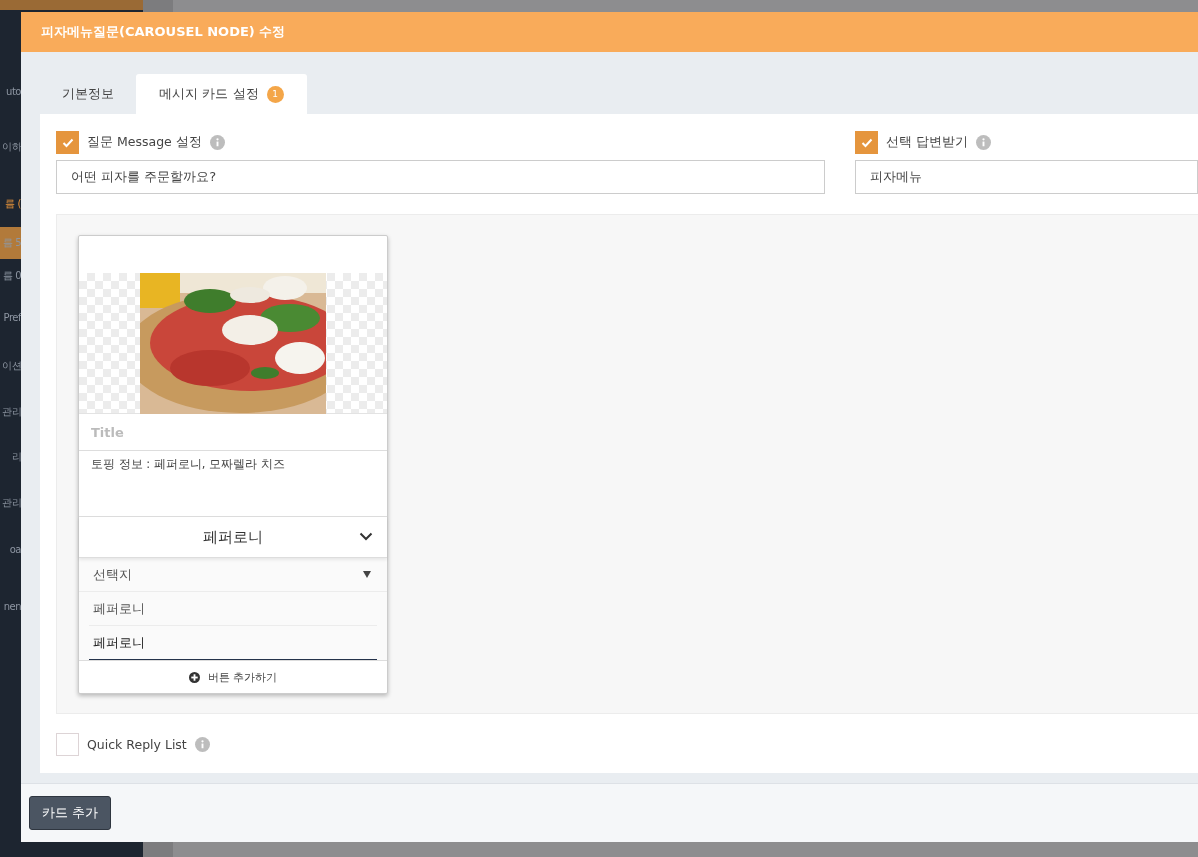 The width and height of the screenshot is (1198, 857). What do you see at coordinates (367, 574) in the screenshot?
I see `caret-icon` at bounding box center [367, 574].